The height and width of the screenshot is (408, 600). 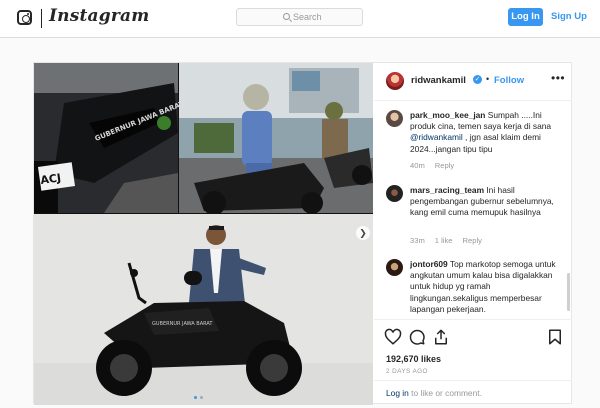 I want to click on comment-like-count: 1 like, so click(x=444, y=240).